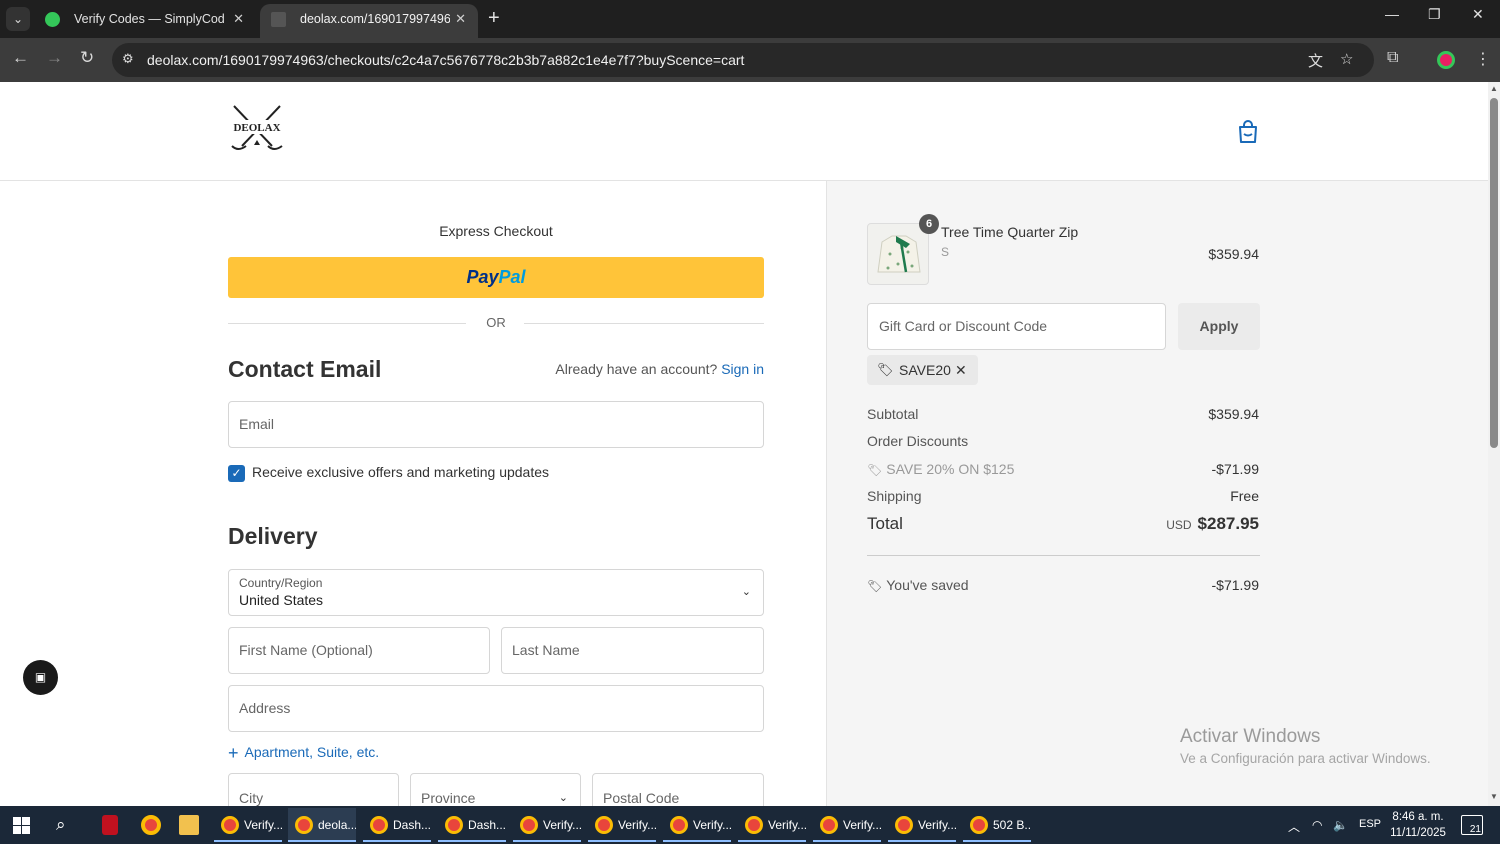 The image size is (1500, 844). Describe the element at coordinates (632, 650) in the screenshot. I see `last-name-field: Last Name` at that location.